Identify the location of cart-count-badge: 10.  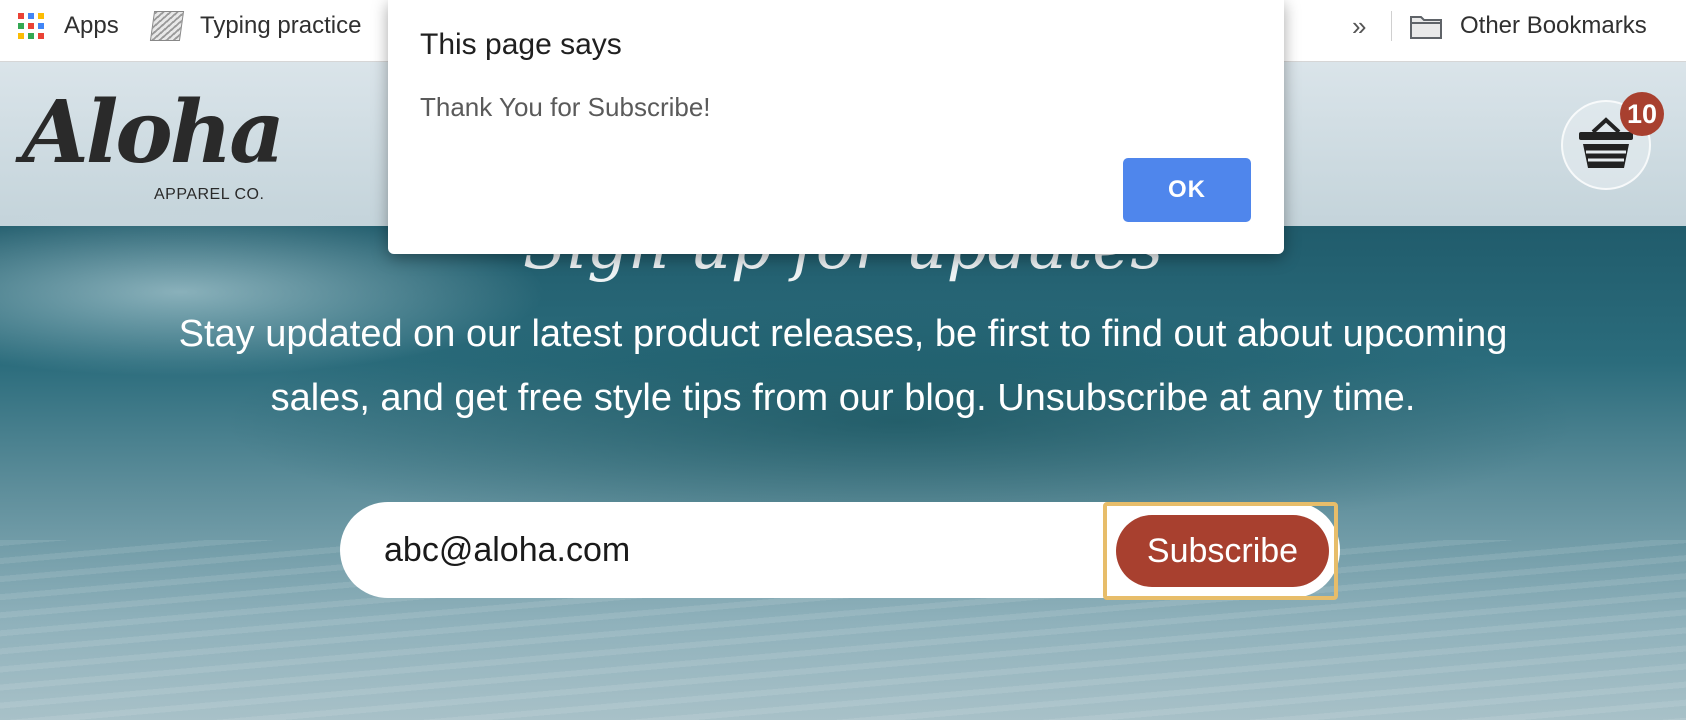
(1642, 114).